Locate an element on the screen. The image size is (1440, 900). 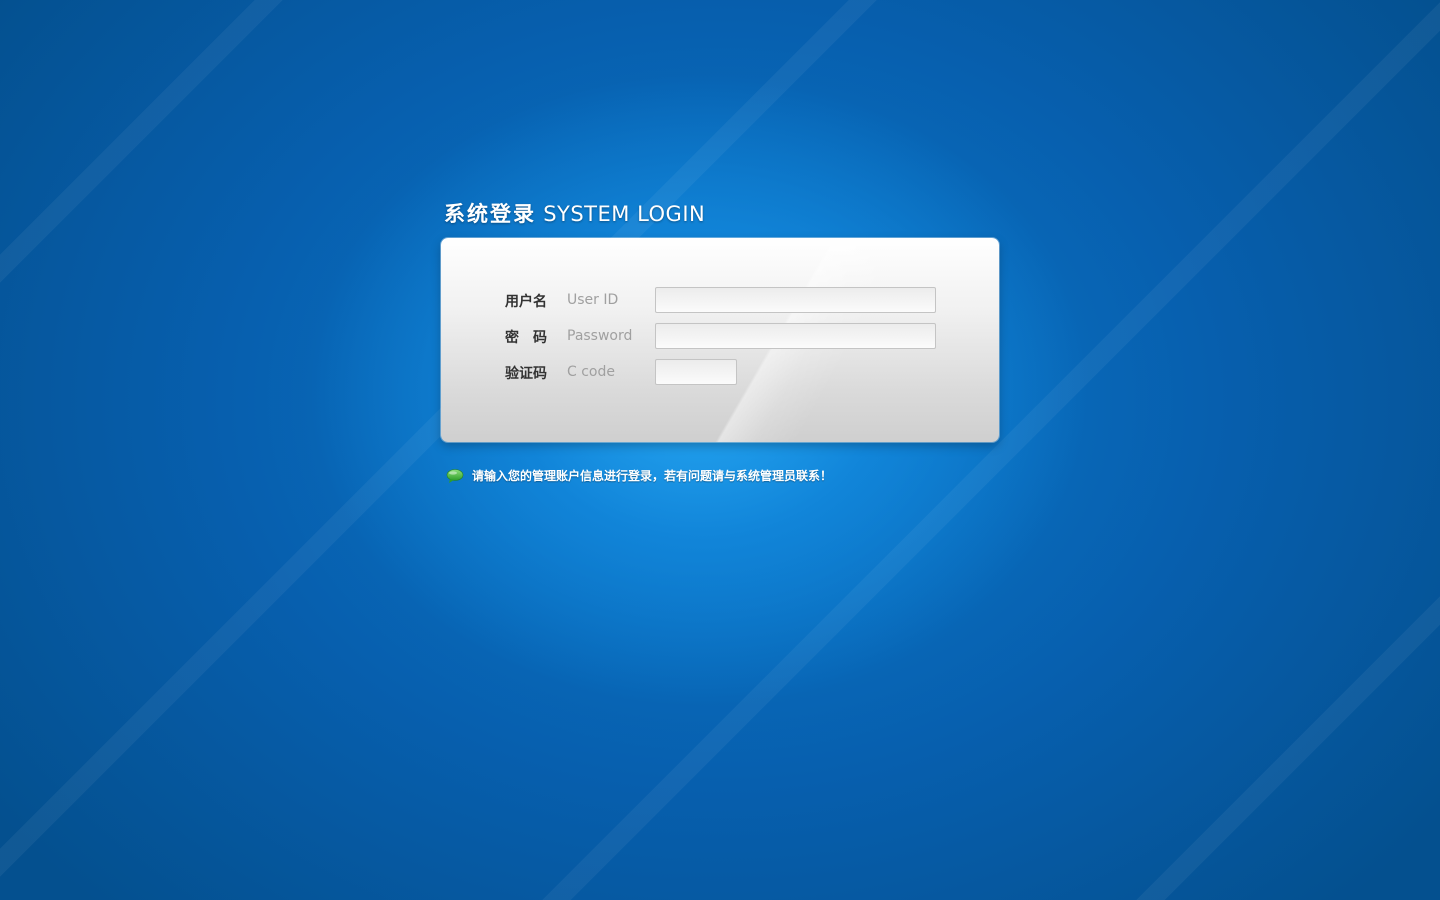
username-input is located at coordinates (795, 300).